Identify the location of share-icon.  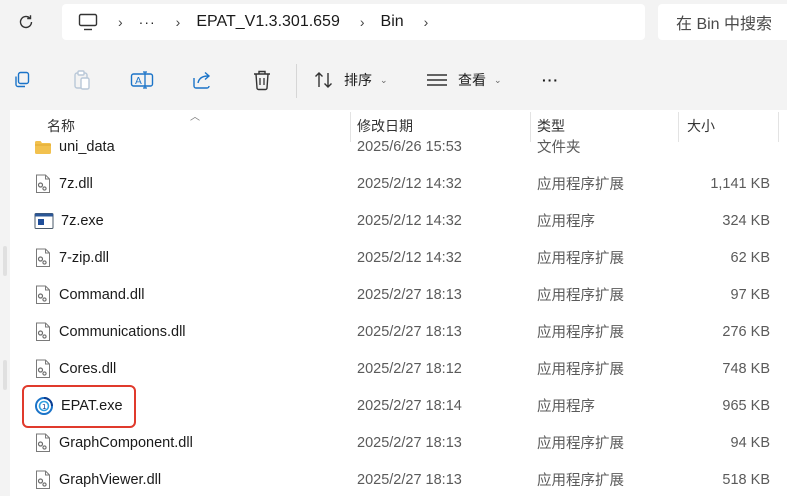
(202, 80).